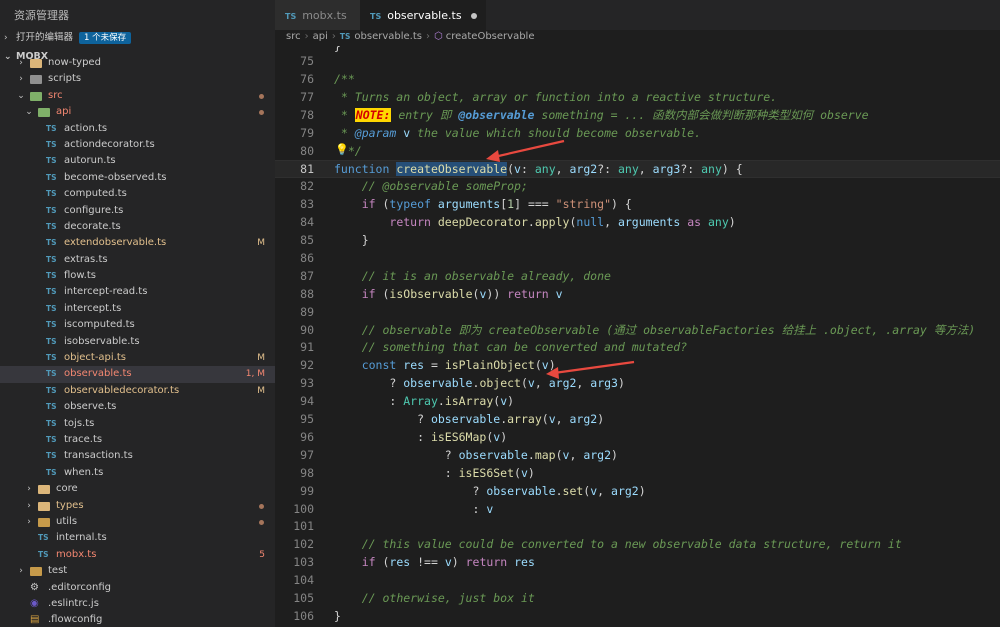 The width and height of the screenshot is (1000, 627). I want to click on tree-item: TS mobx.ts 5, so click(137, 555).